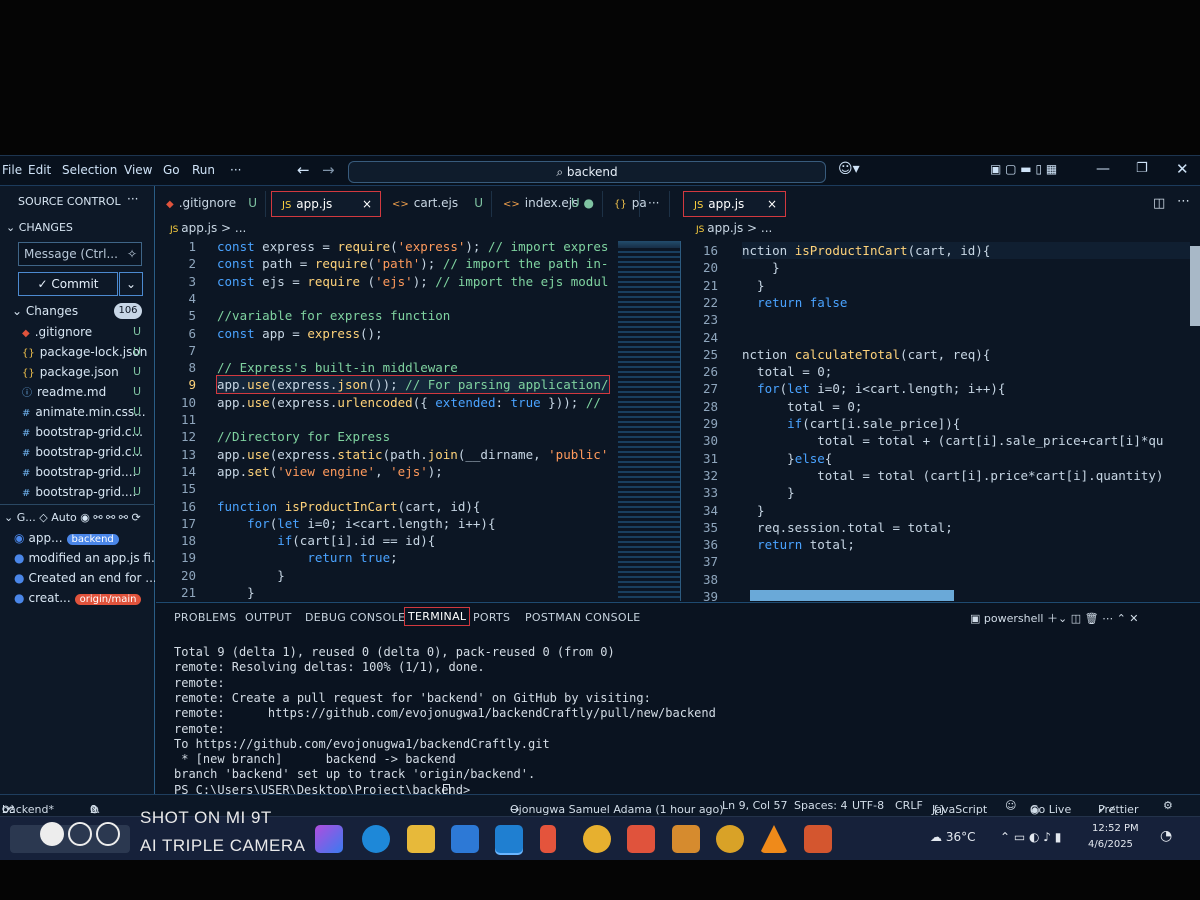  What do you see at coordinates (413, 471) in the screenshot?
I see `code-line: app.set('view engine', 'ejs');` at bounding box center [413, 471].